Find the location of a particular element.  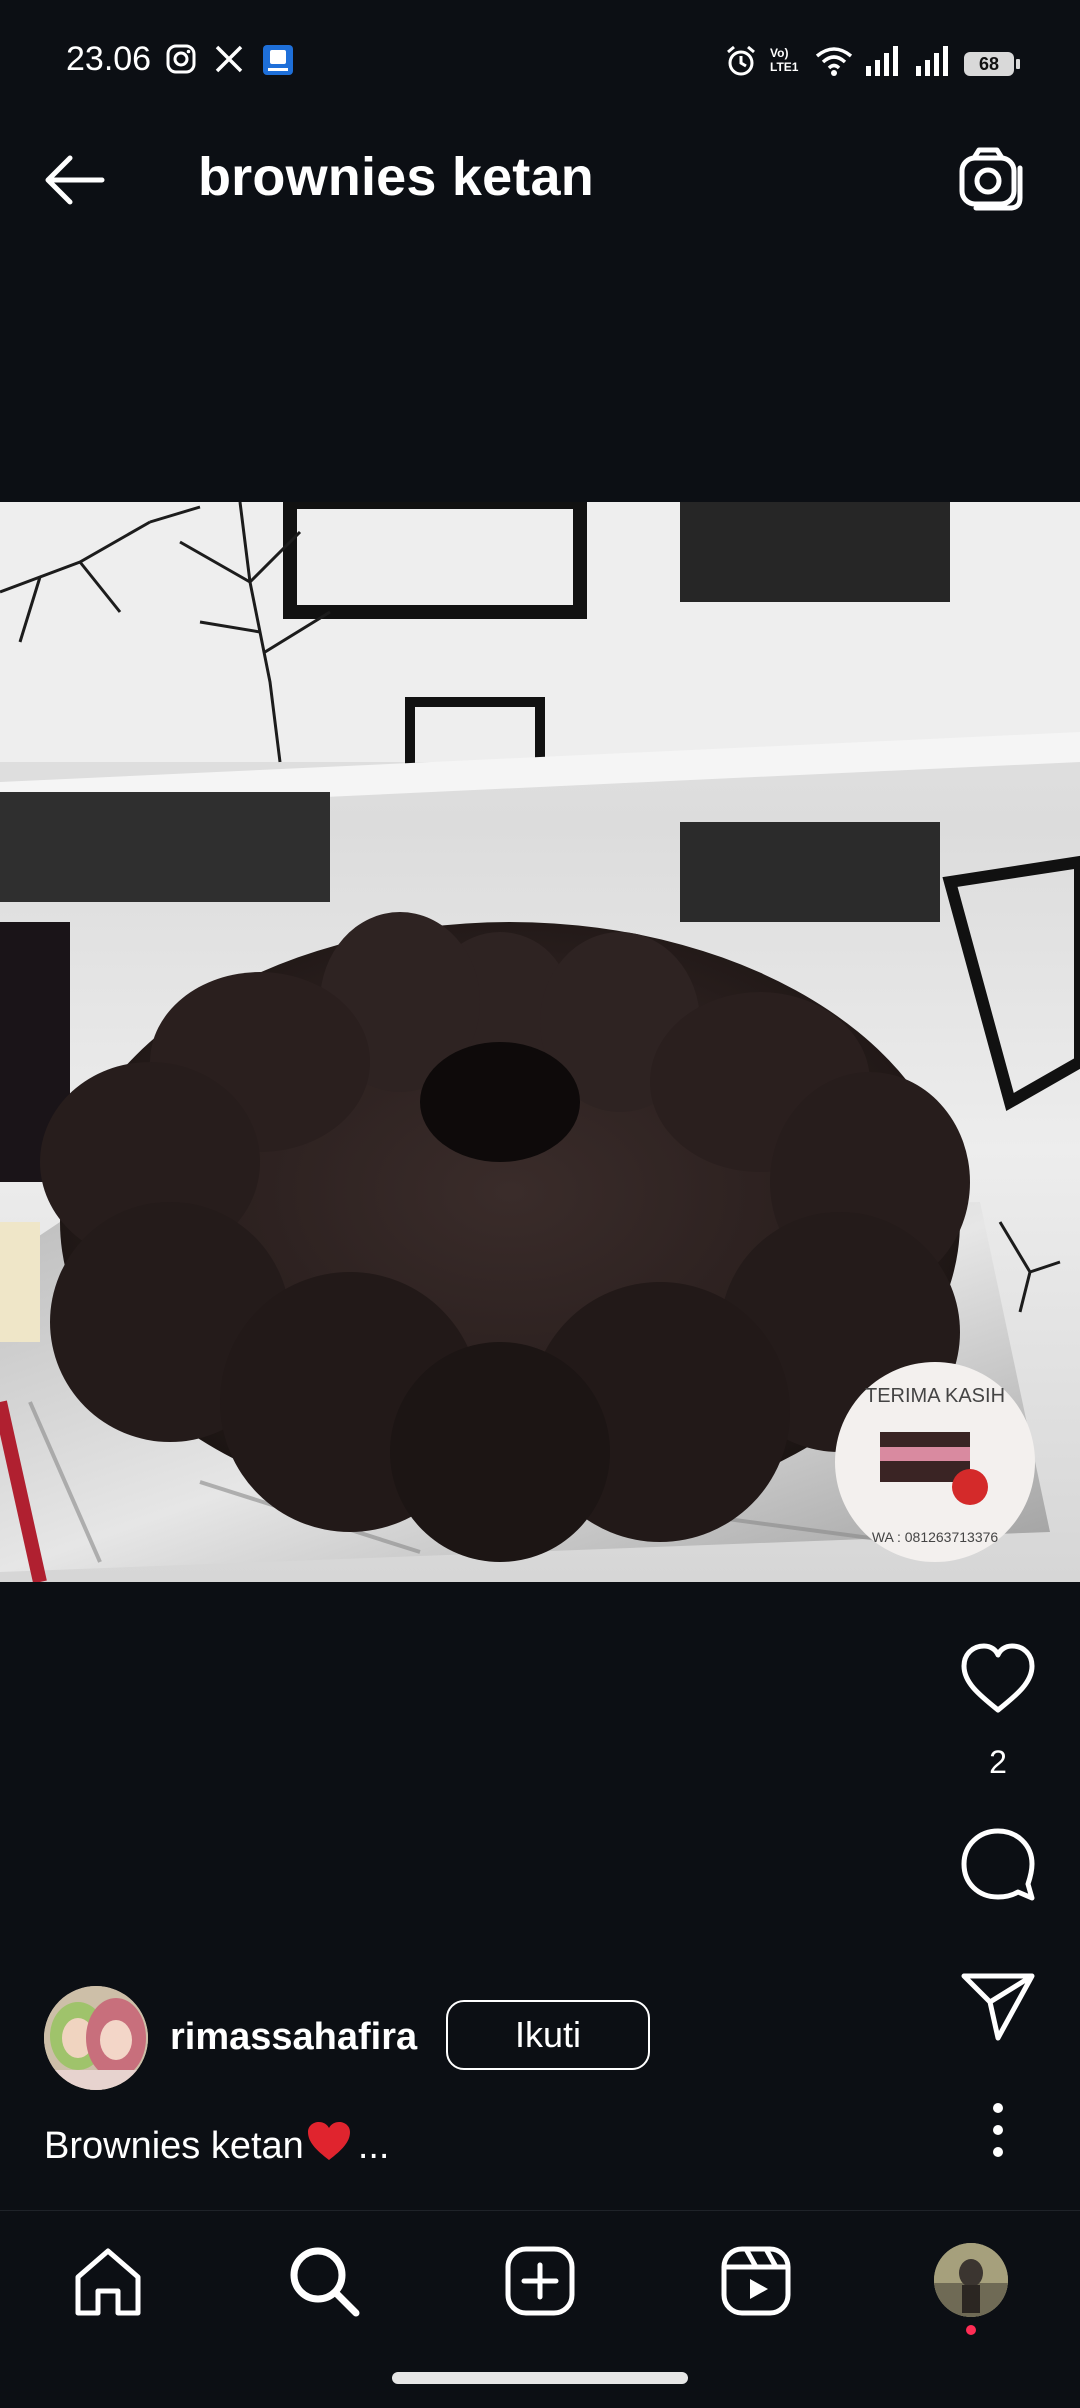

reels-icon is located at coordinates (756, 2281).